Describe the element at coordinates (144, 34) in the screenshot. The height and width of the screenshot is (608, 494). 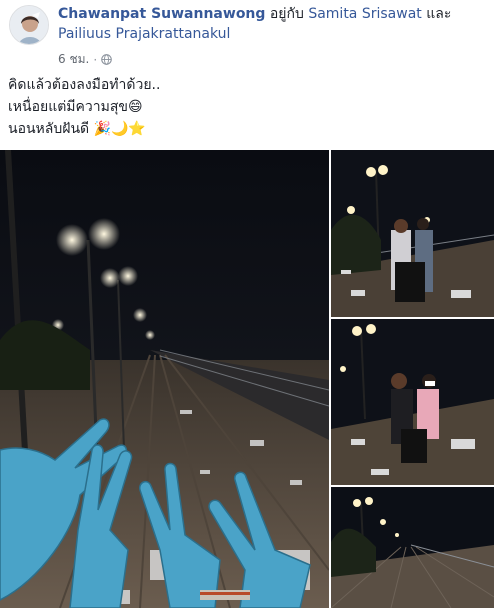
I see `tagged-user-link-2: Pailiuus Prajakrattanakul` at that location.